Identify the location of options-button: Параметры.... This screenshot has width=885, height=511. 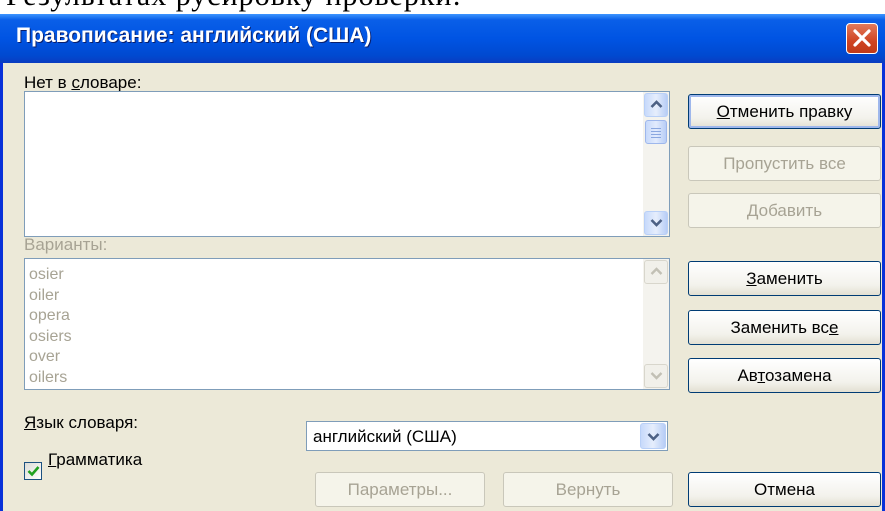
(400, 489).